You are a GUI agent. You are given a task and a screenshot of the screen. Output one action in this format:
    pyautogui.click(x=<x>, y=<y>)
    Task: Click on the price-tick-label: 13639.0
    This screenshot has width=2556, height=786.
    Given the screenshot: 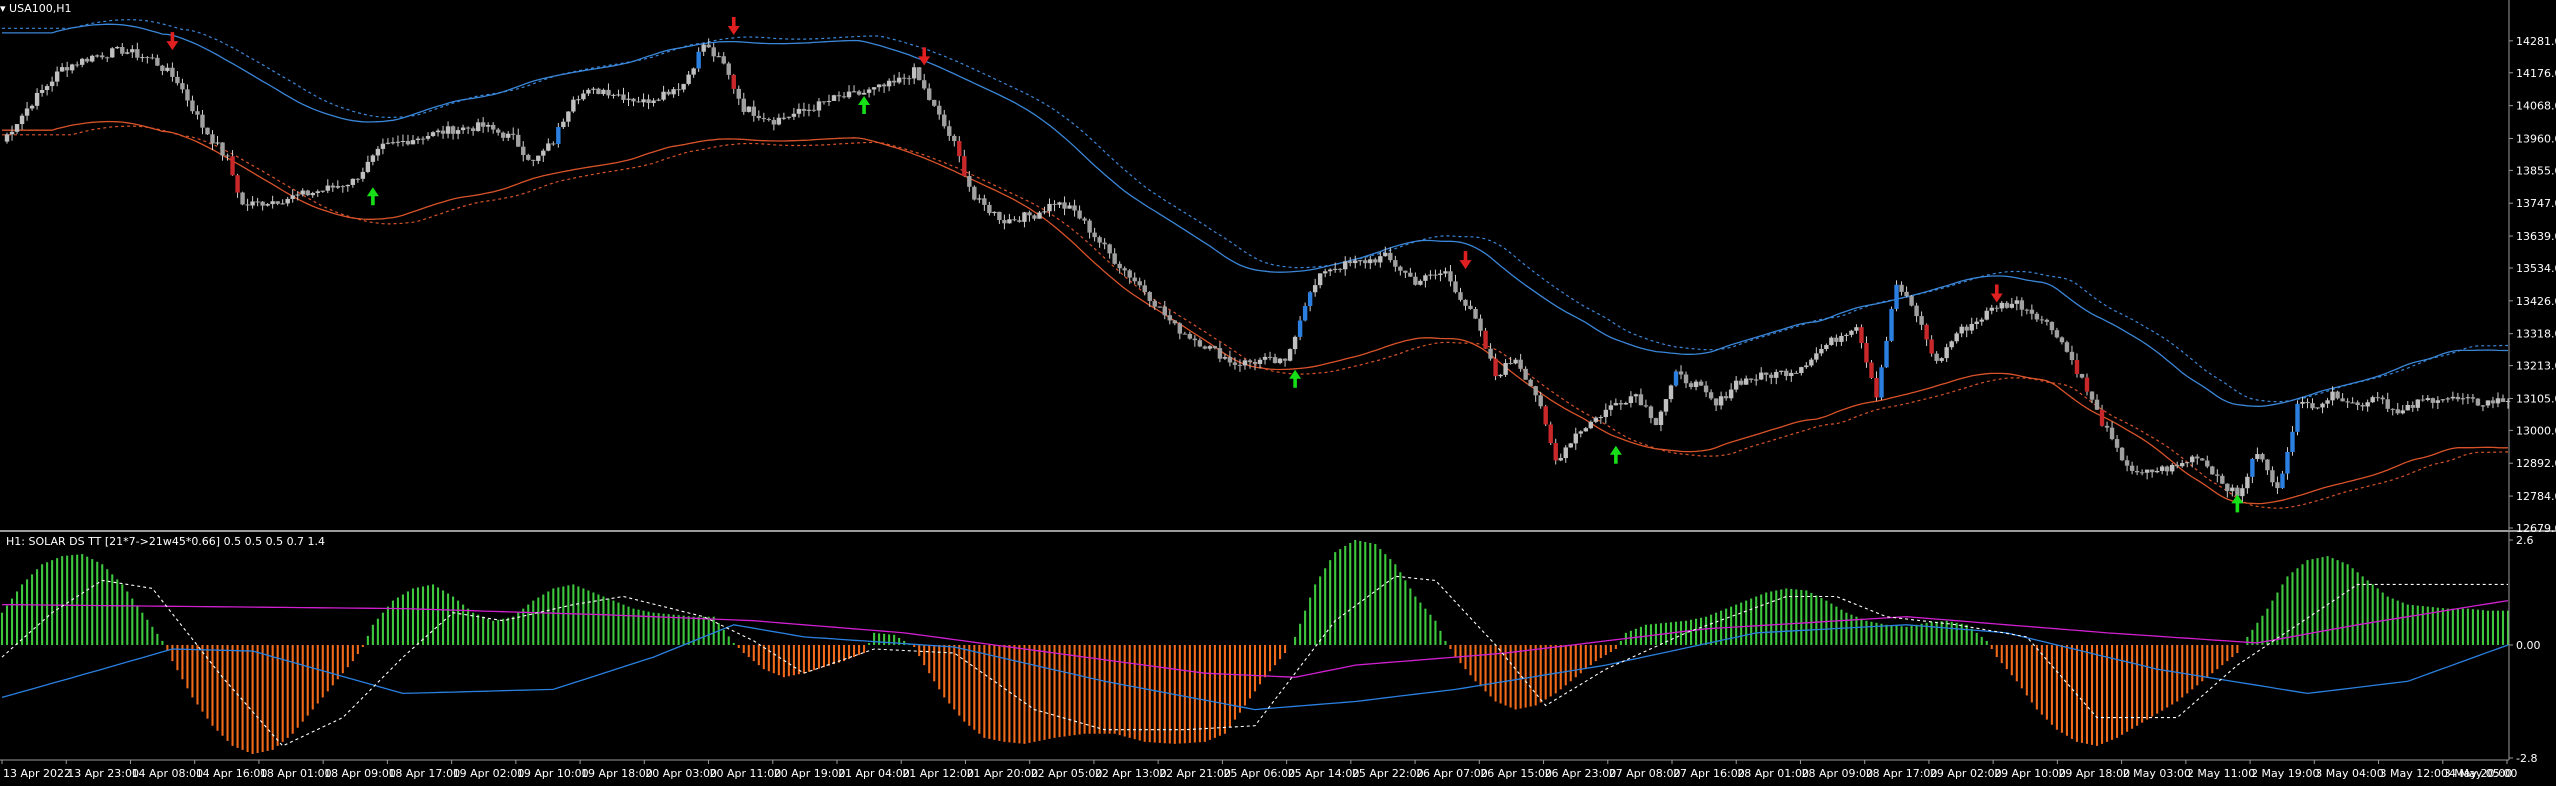 What is the action you would take?
    pyautogui.click(x=2536, y=236)
    